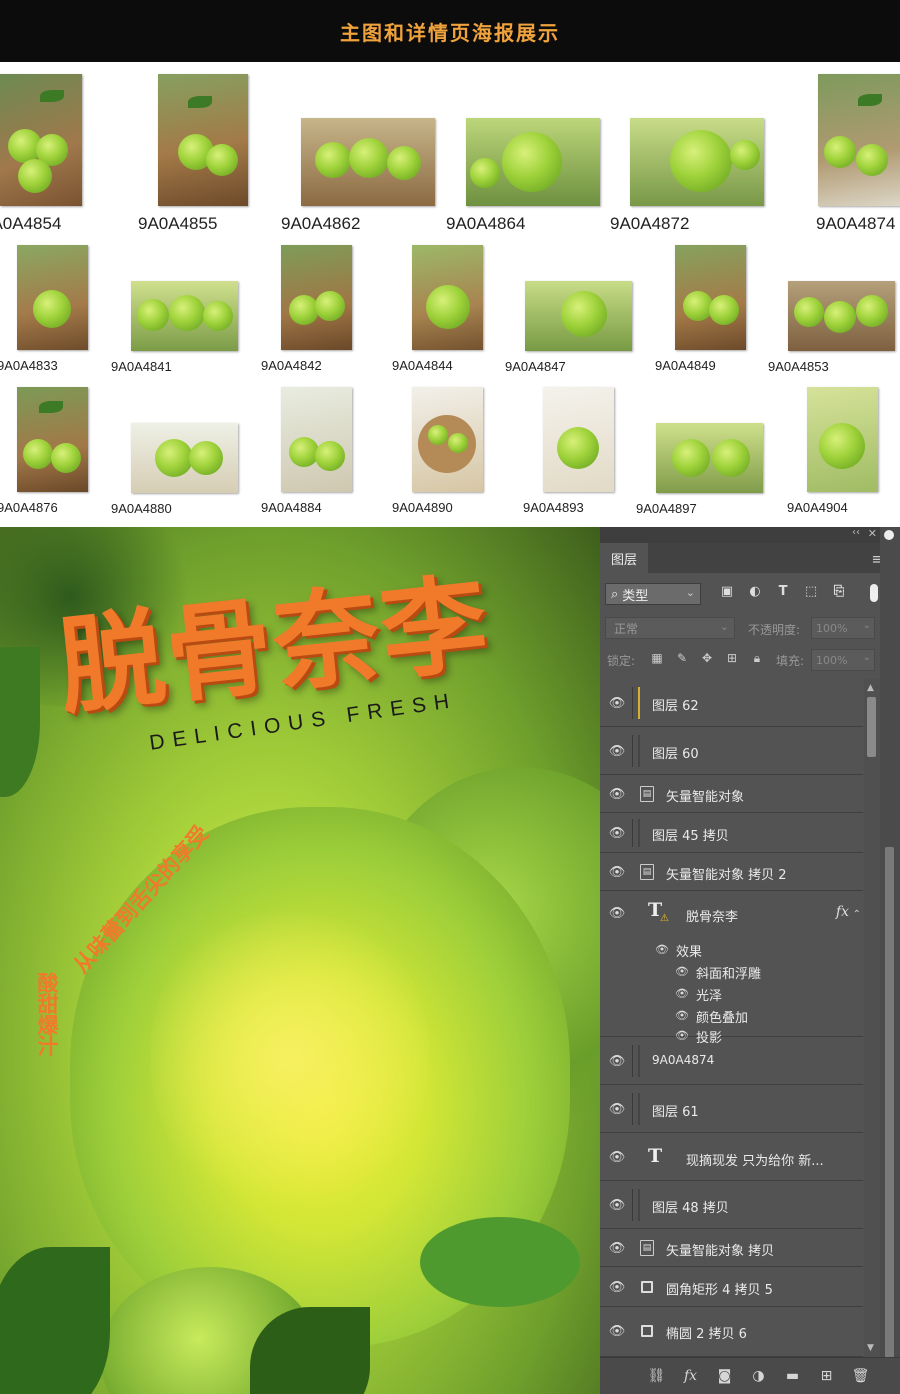  What do you see at coordinates (757, 658) in the screenshot?
I see `lock-all-icon: 🔒︎` at bounding box center [757, 658].